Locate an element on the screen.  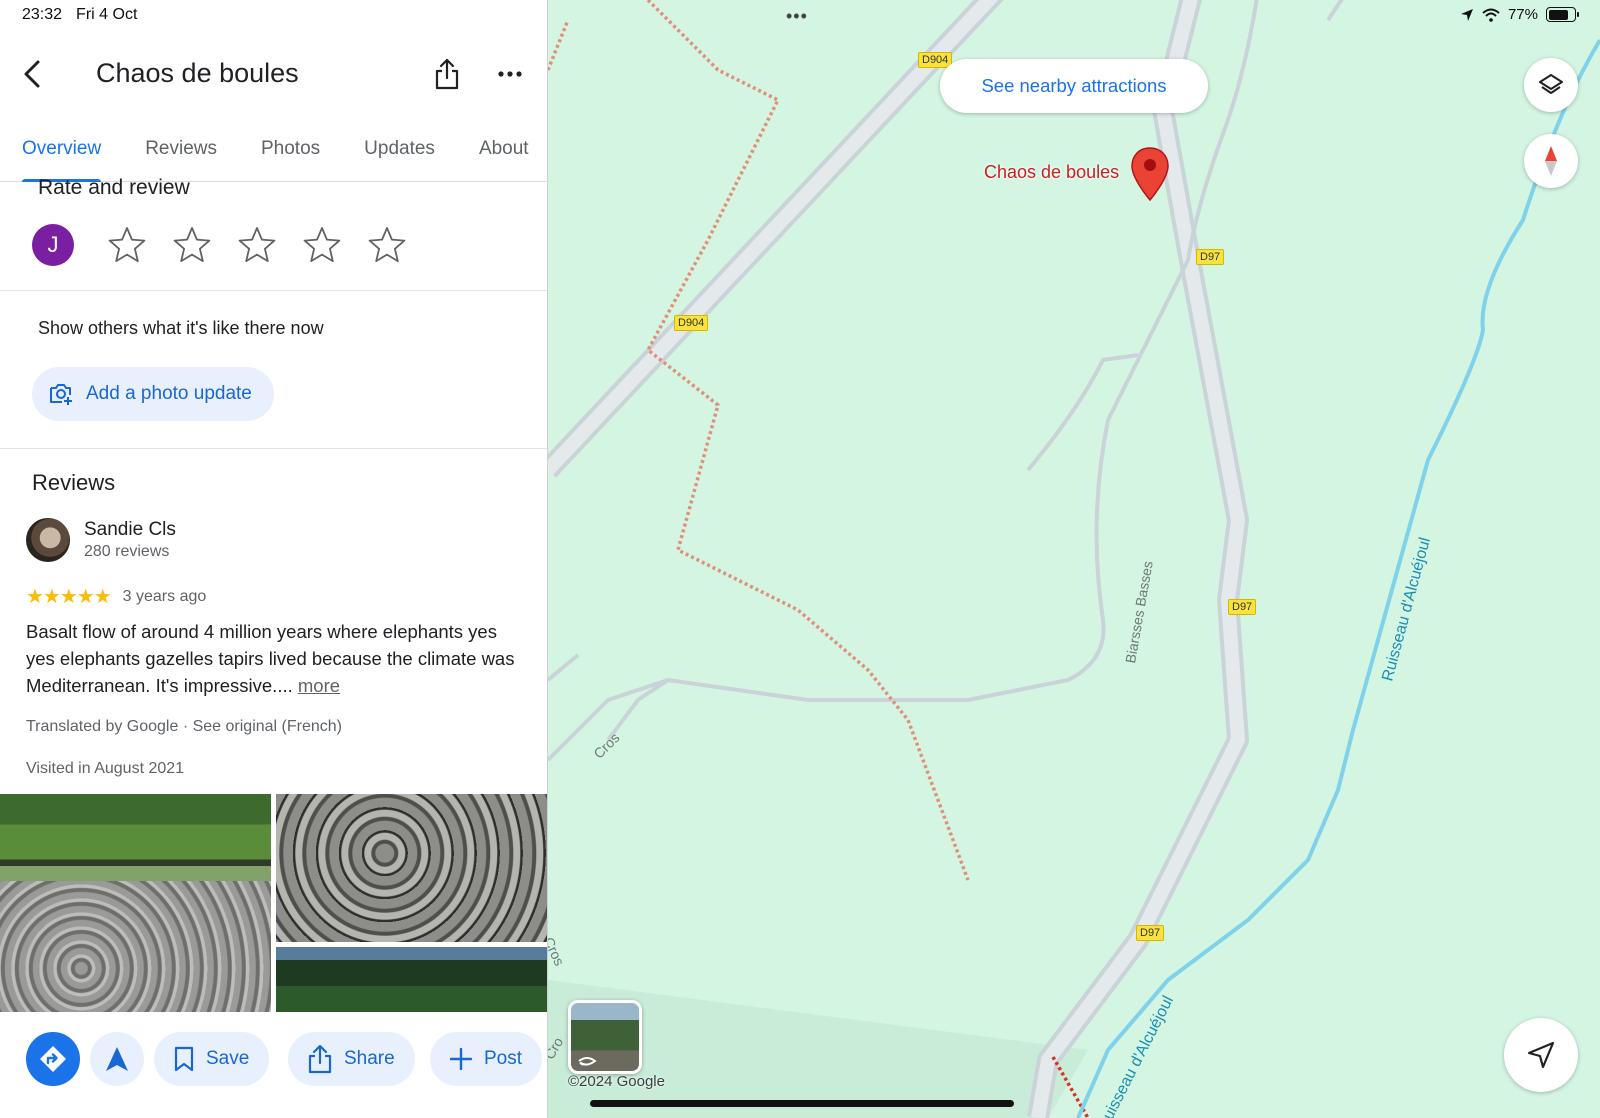
save-label: Save is located at coordinates (228, 1058).